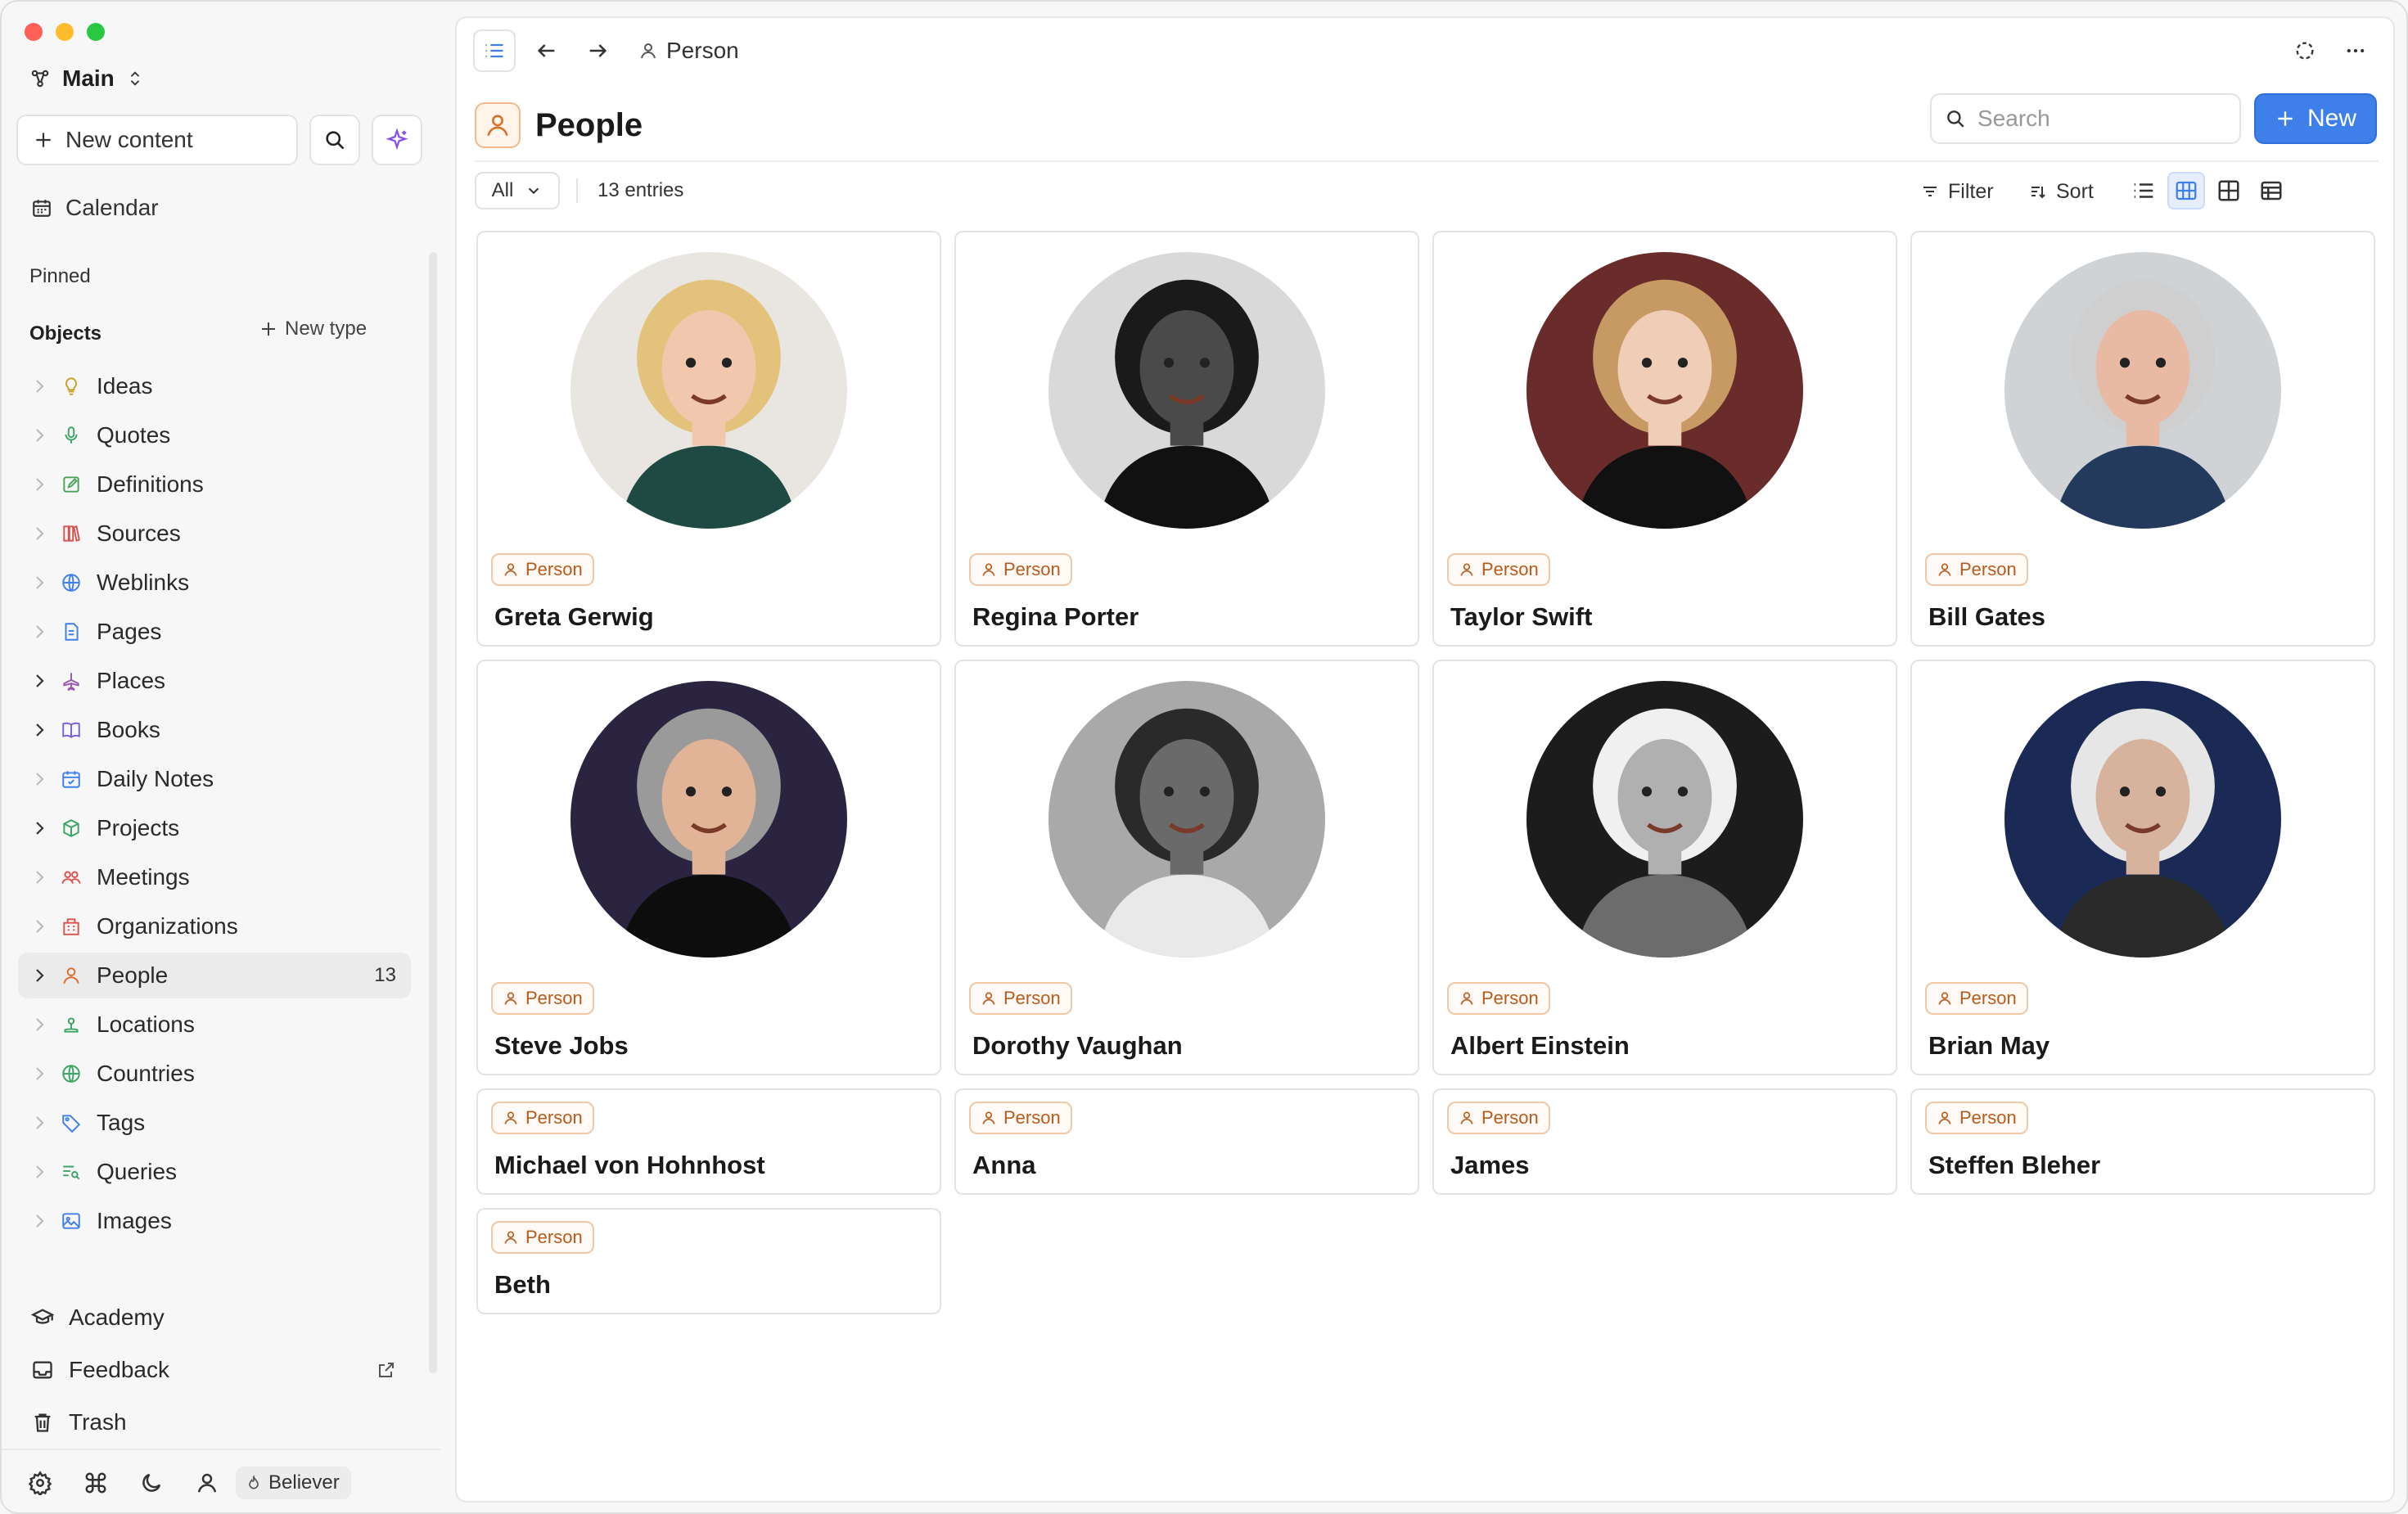 The height and width of the screenshot is (1514, 2408). I want to click on filter-label: Filter, so click(1971, 191).